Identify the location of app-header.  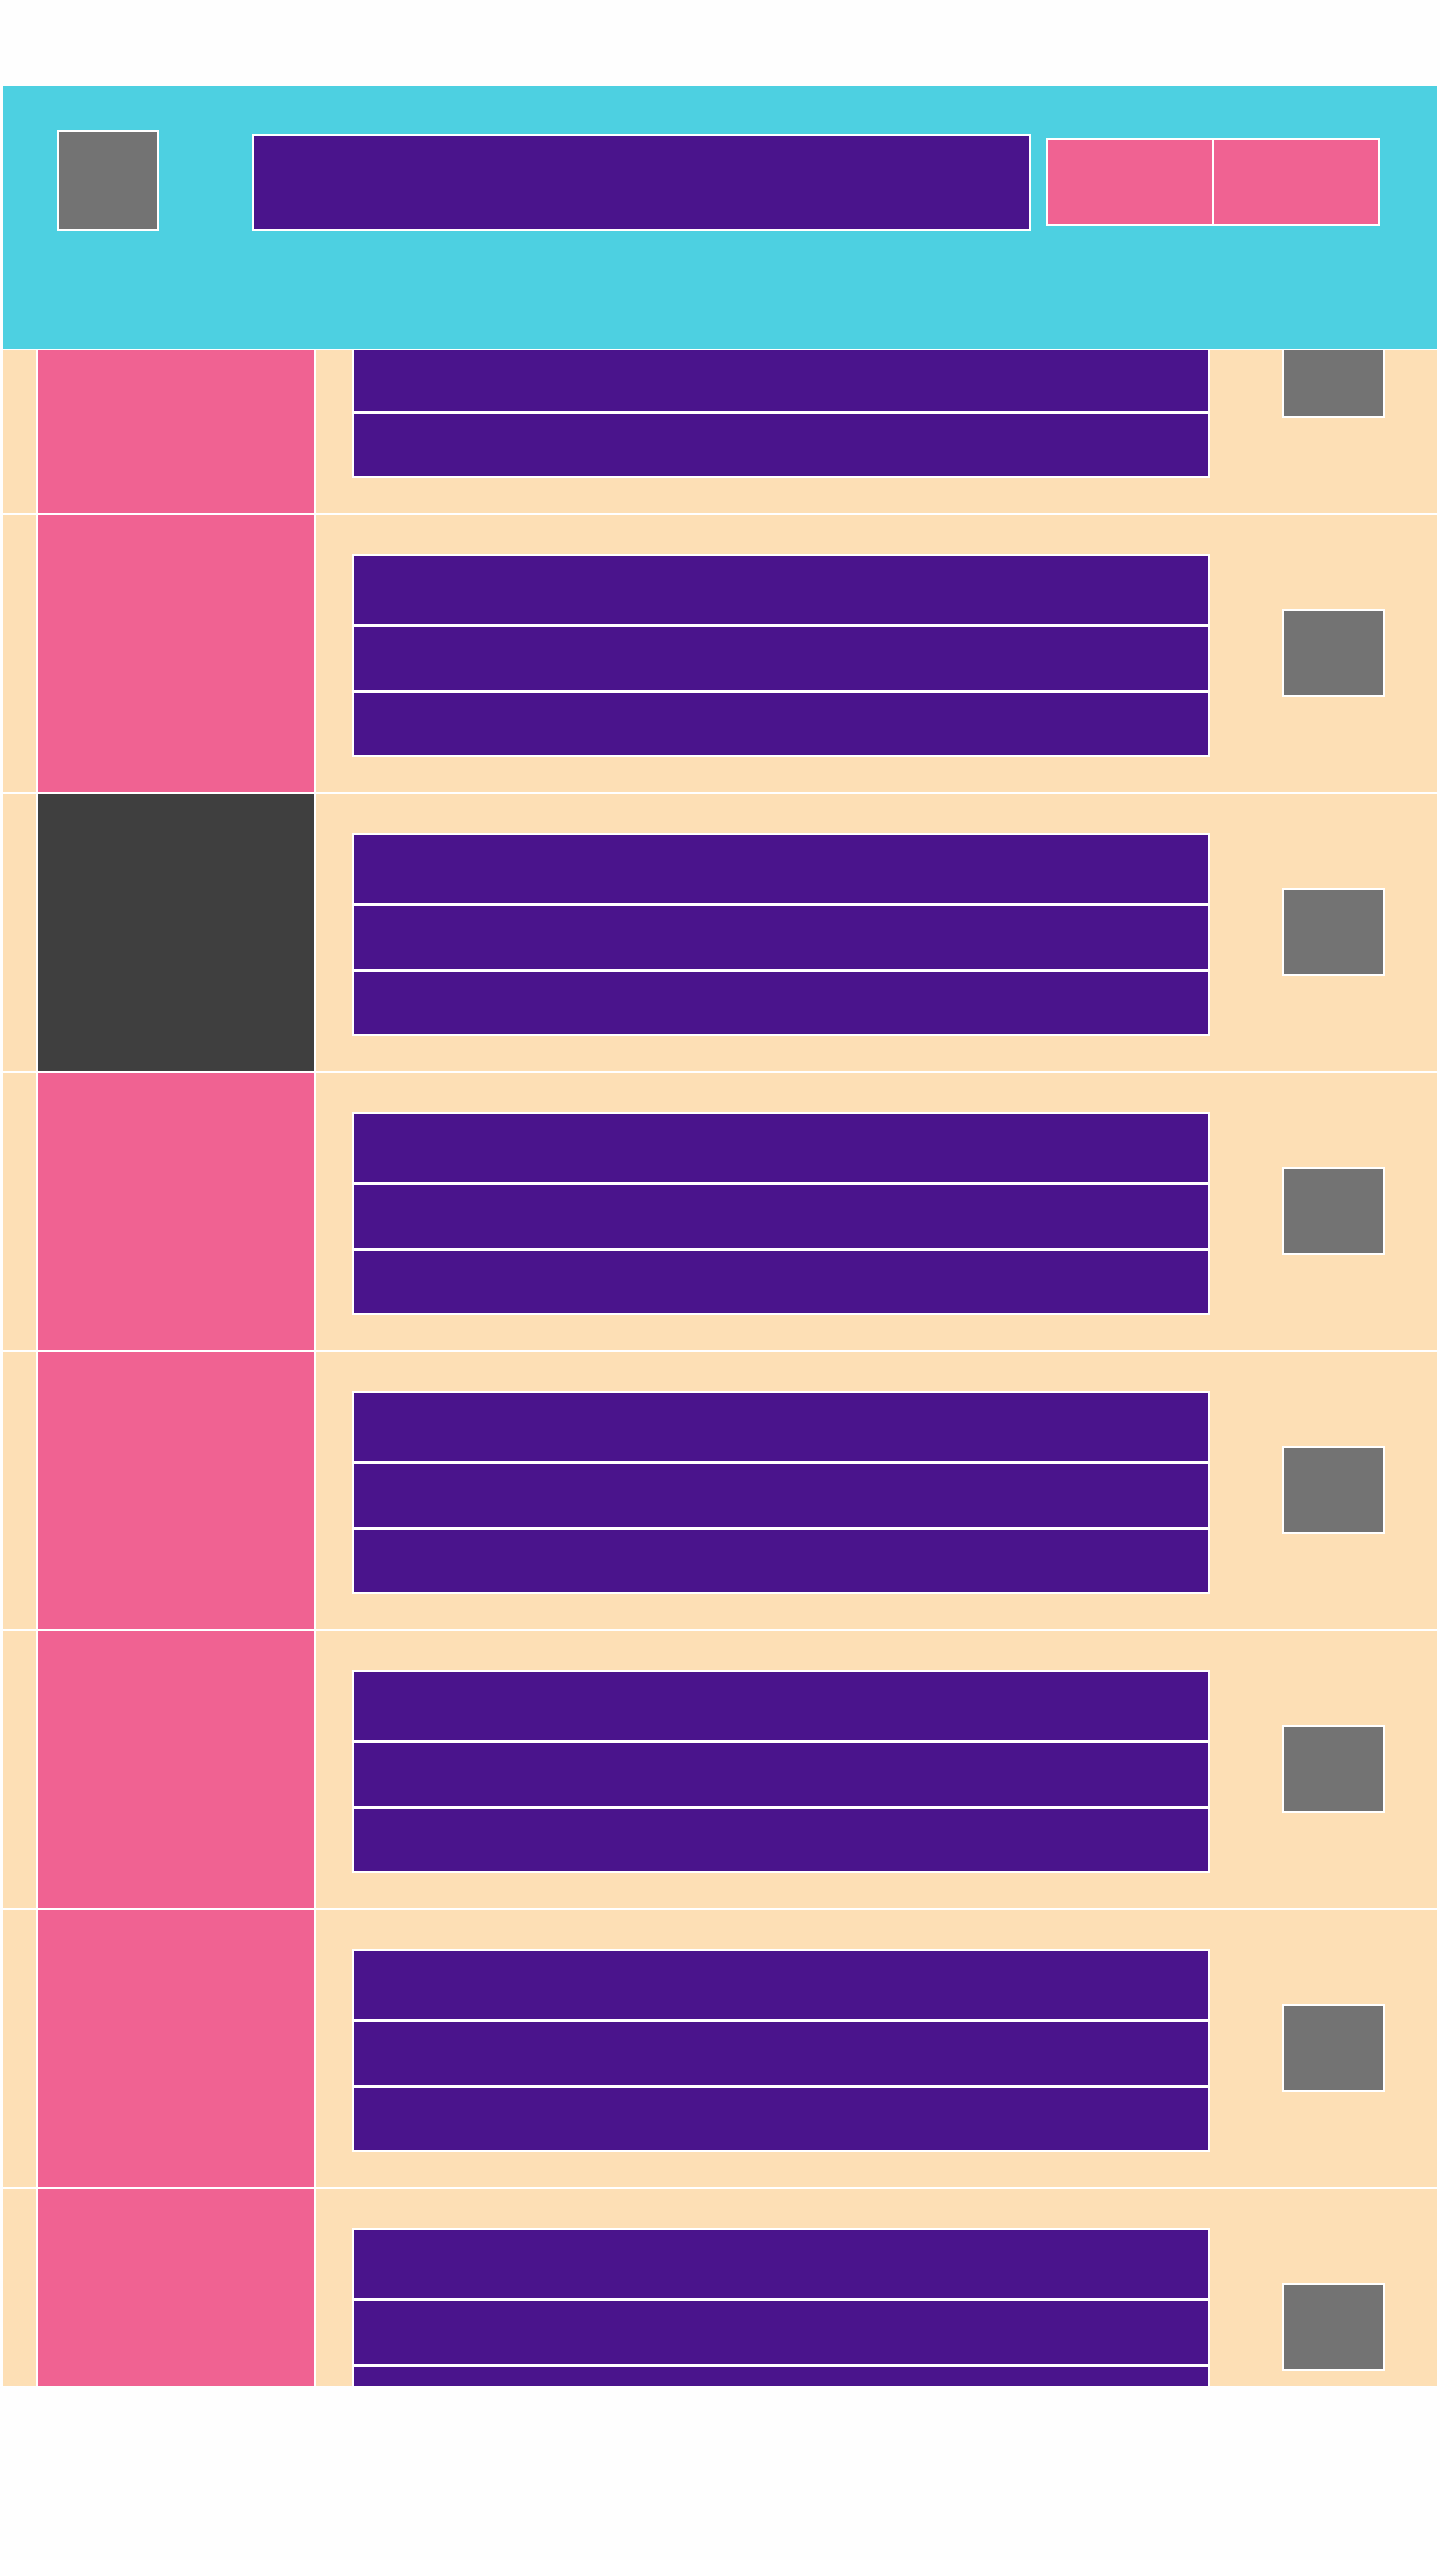
(720, 217).